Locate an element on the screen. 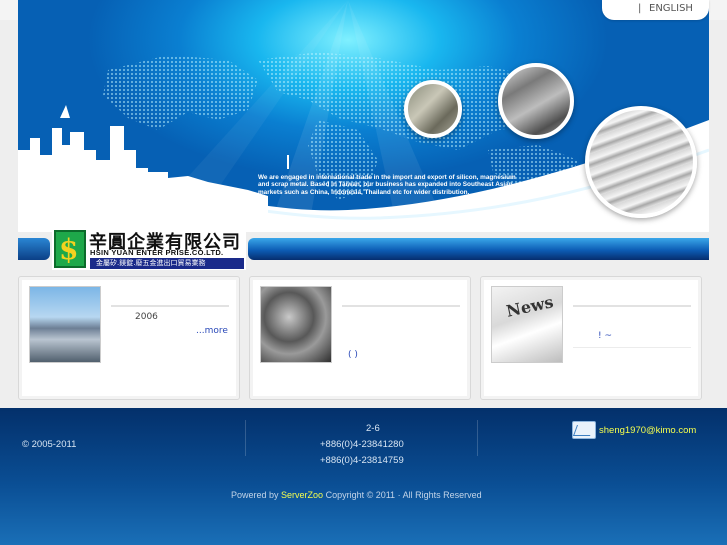 Image resolution: width=727 pixels, height=545 pixels. news-item: ! ~ is located at coordinates (605, 336).